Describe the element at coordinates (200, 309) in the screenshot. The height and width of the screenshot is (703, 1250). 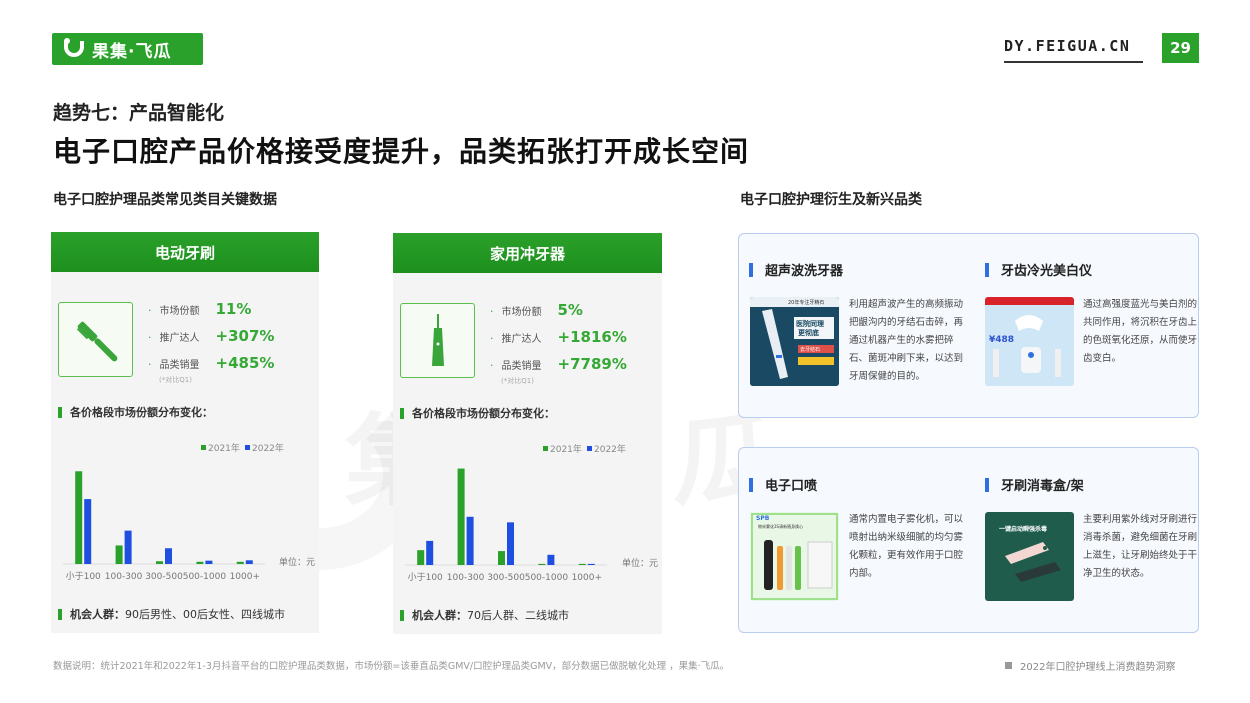
I see `stat-market-share: · 市场份额 11%` at that location.